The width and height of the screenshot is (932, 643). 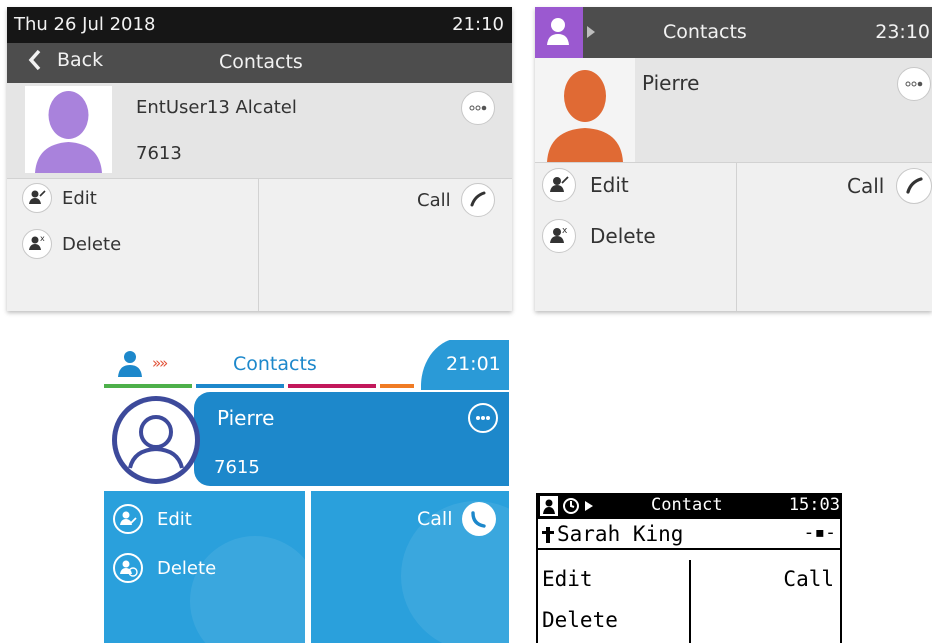 I want to click on title-bar: Back Contacts, so click(x=259, y=63).